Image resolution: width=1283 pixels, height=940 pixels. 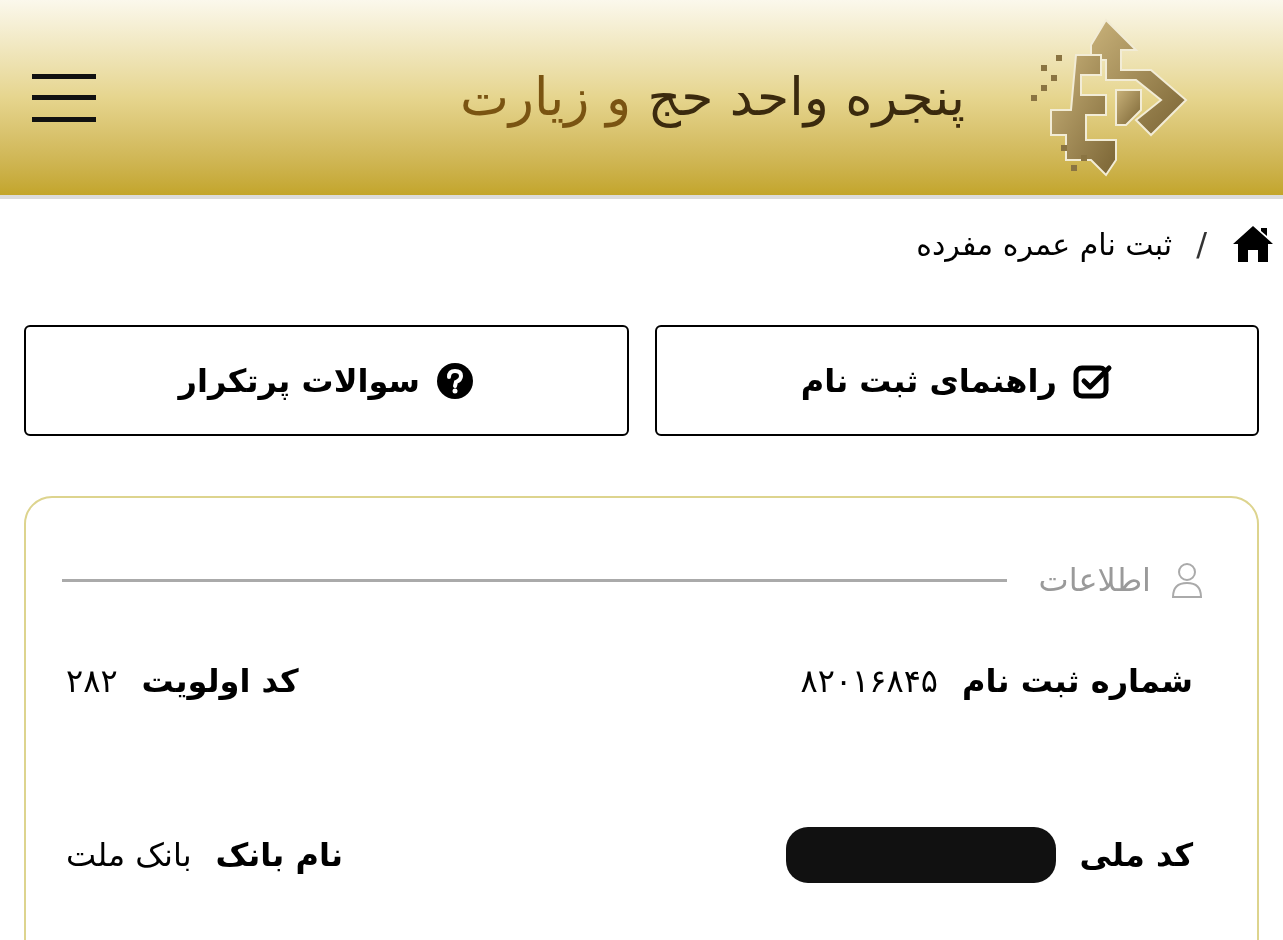 What do you see at coordinates (455, 380) in the screenshot?
I see `question-icon` at bounding box center [455, 380].